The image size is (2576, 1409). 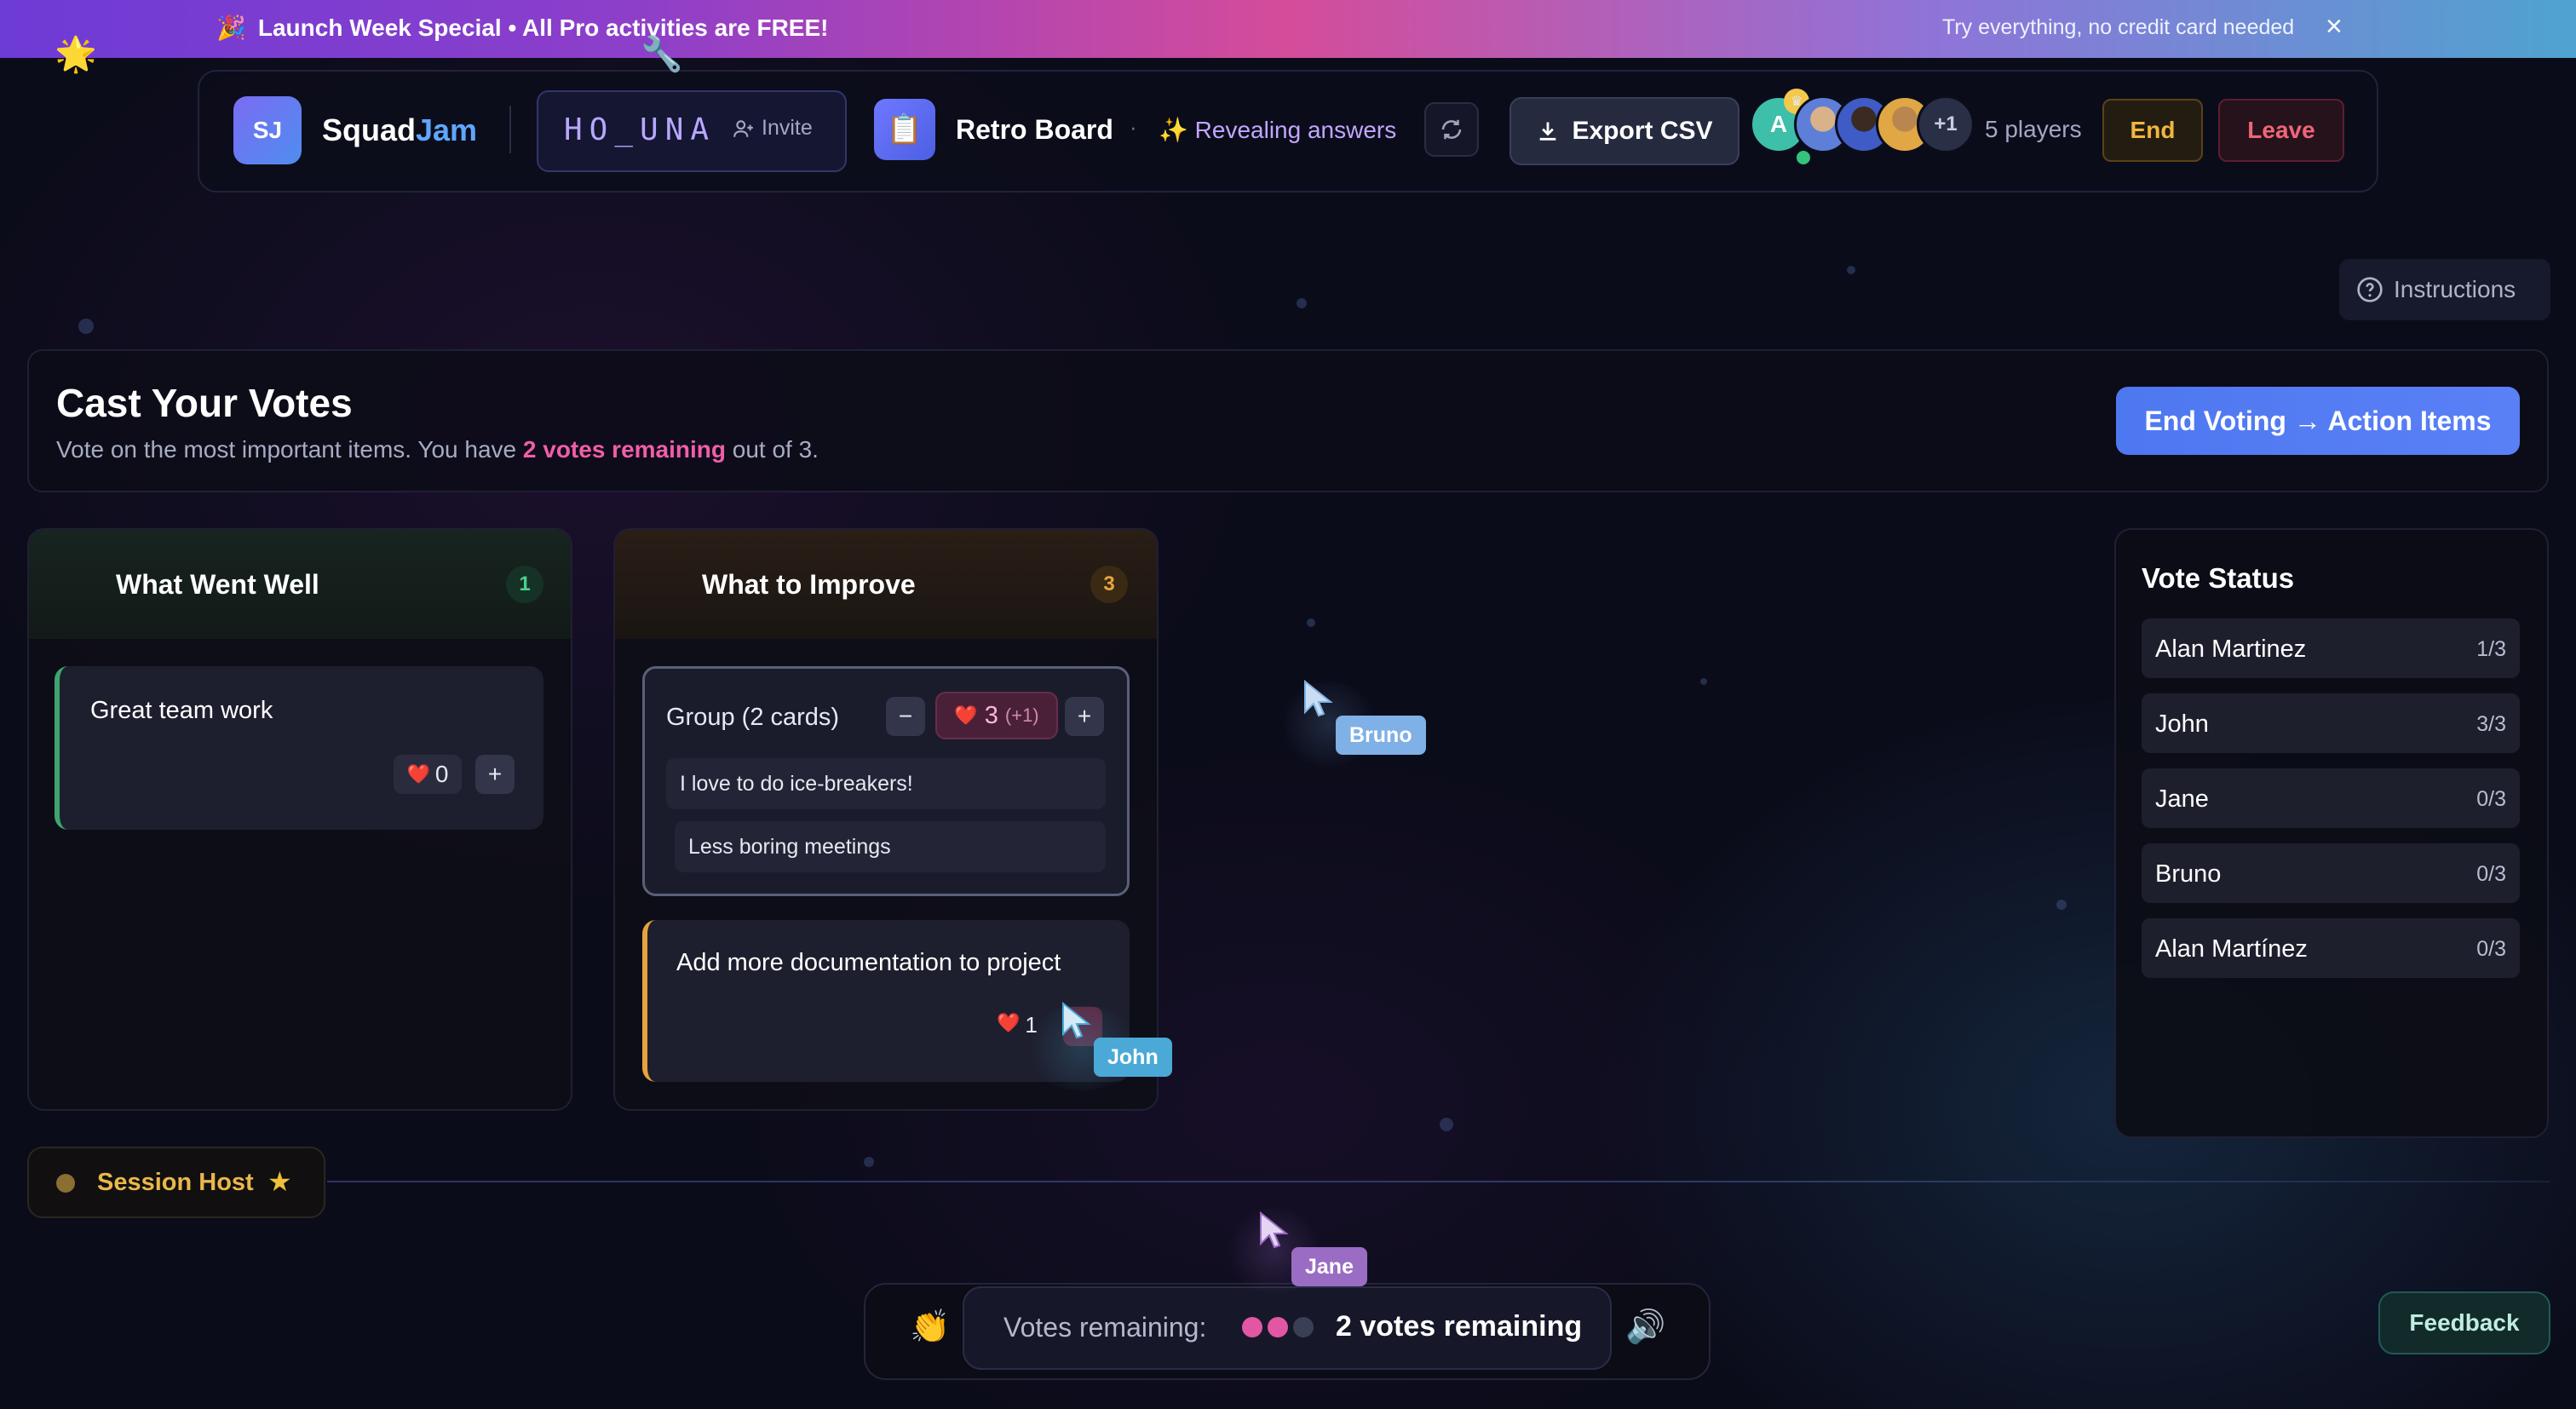 What do you see at coordinates (753, 717) in the screenshot?
I see `group-title: Group (2 cards)` at bounding box center [753, 717].